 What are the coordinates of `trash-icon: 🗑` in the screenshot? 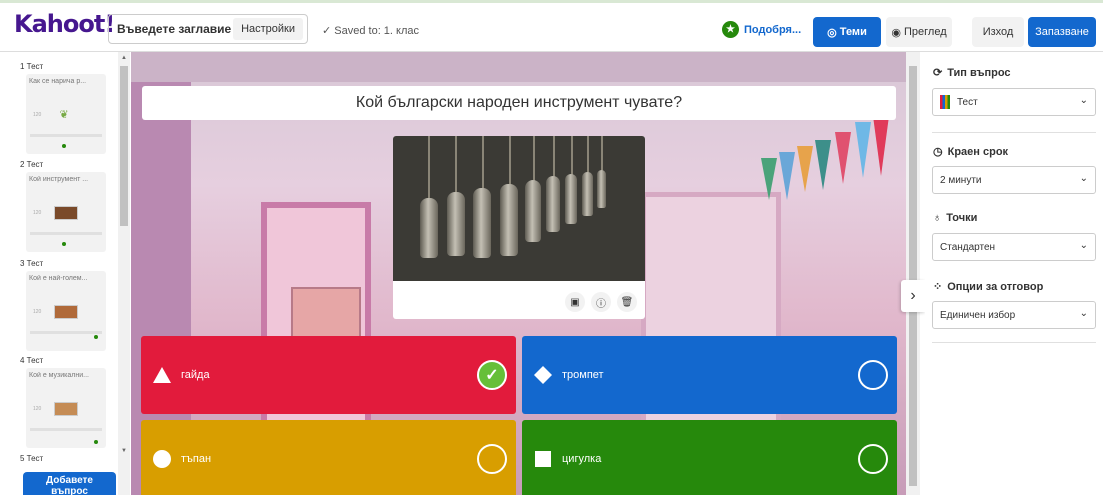 It's located at (627, 302).